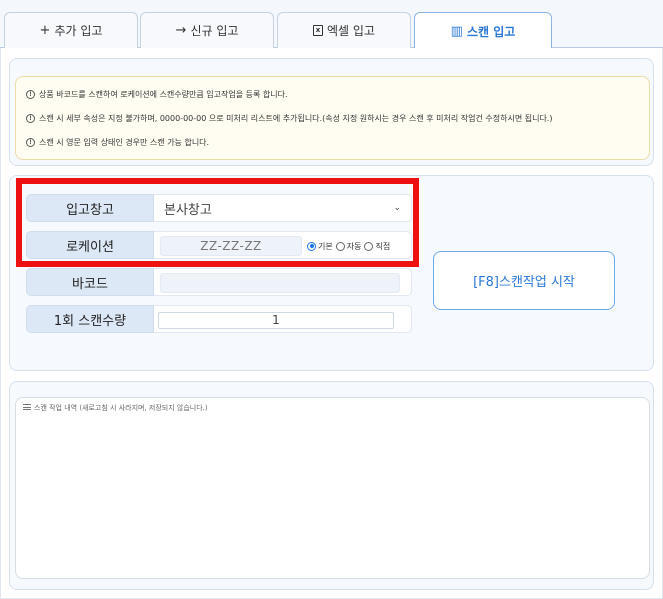 The width and height of the screenshot is (663, 599). Describe the element at coordinates (280, 283) in the screenshot. I see `barcode-input` at that location.